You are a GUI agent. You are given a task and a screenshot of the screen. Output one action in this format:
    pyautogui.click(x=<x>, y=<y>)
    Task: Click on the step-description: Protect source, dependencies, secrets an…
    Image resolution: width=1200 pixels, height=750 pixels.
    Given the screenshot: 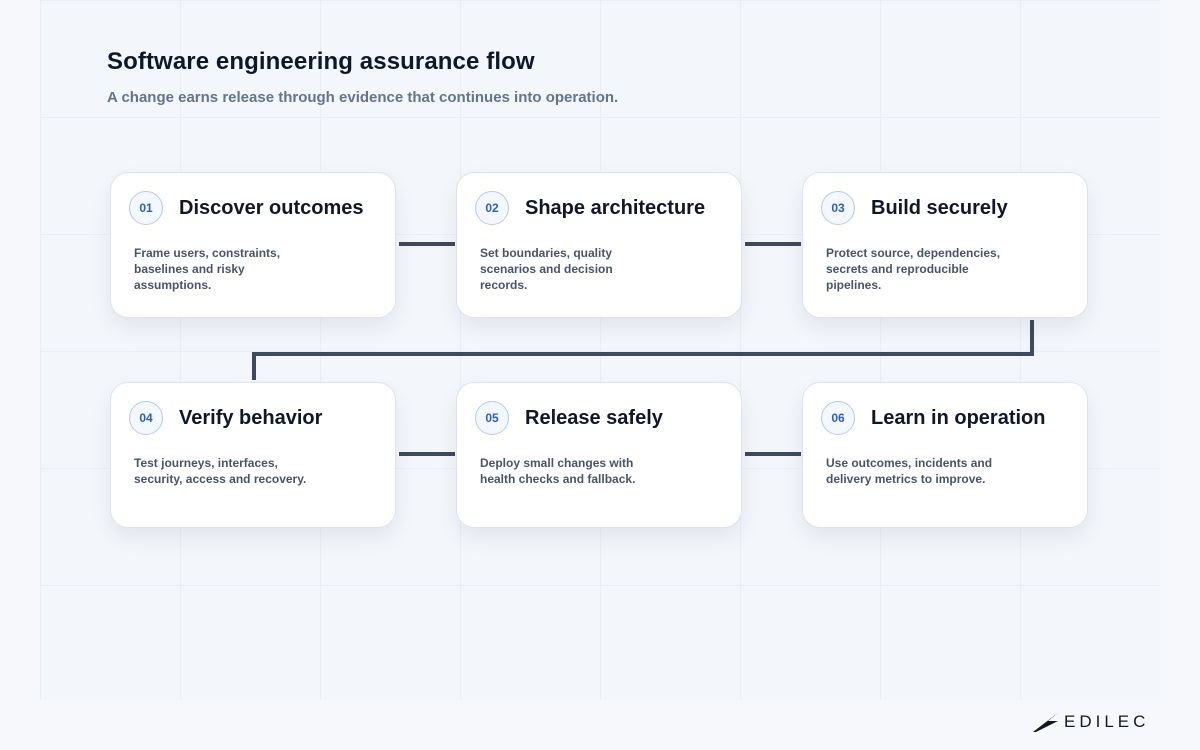 What is the action you would take?
    pyautogui.click(x=913, y=269)
    